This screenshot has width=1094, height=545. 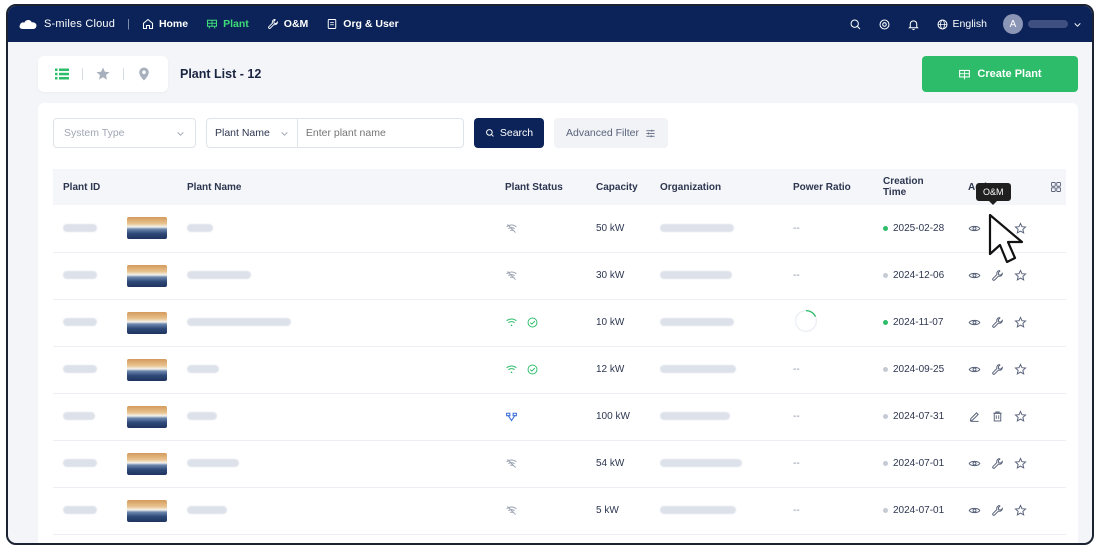 I want to click on advanced-filter-button: Advanced Filter, so click(x=611, y=133).